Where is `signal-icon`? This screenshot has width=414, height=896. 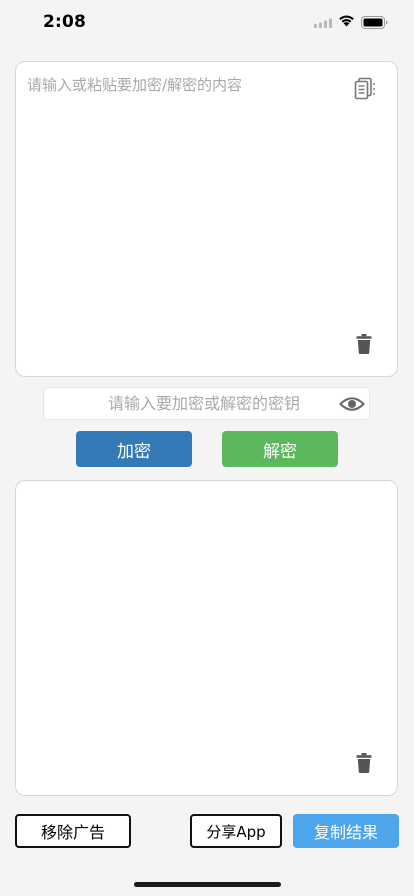
signal-icon is located at coordinates (323, 23).